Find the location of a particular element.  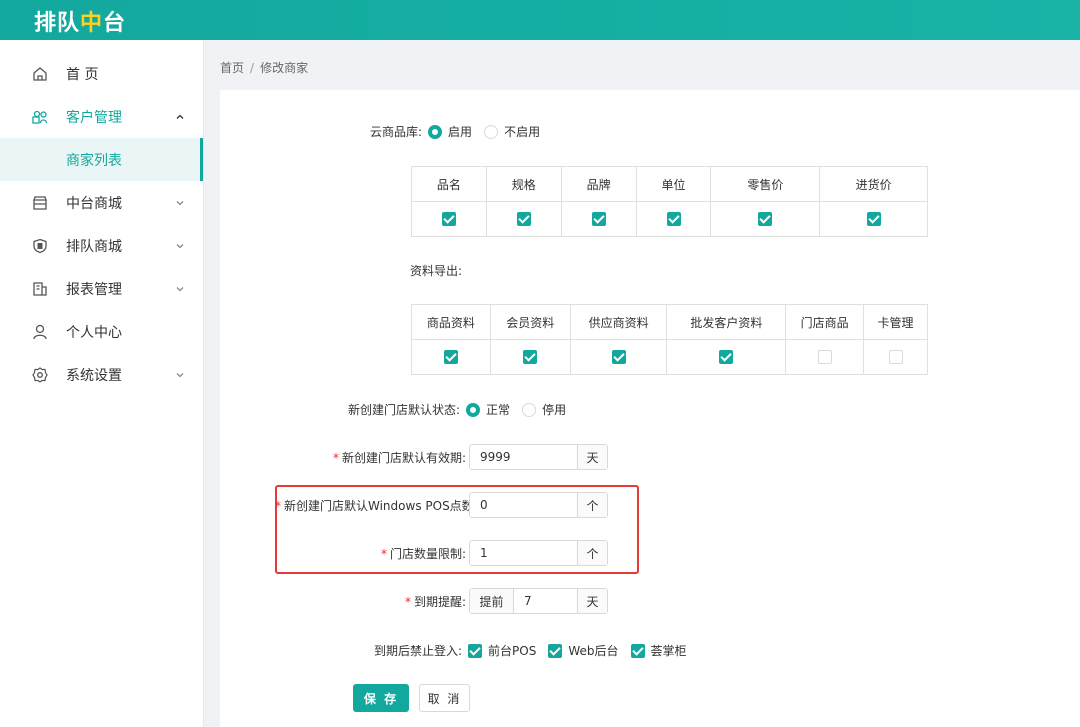

sidebar-item-reports: 报表管理 is located at coordinates (101, 288).